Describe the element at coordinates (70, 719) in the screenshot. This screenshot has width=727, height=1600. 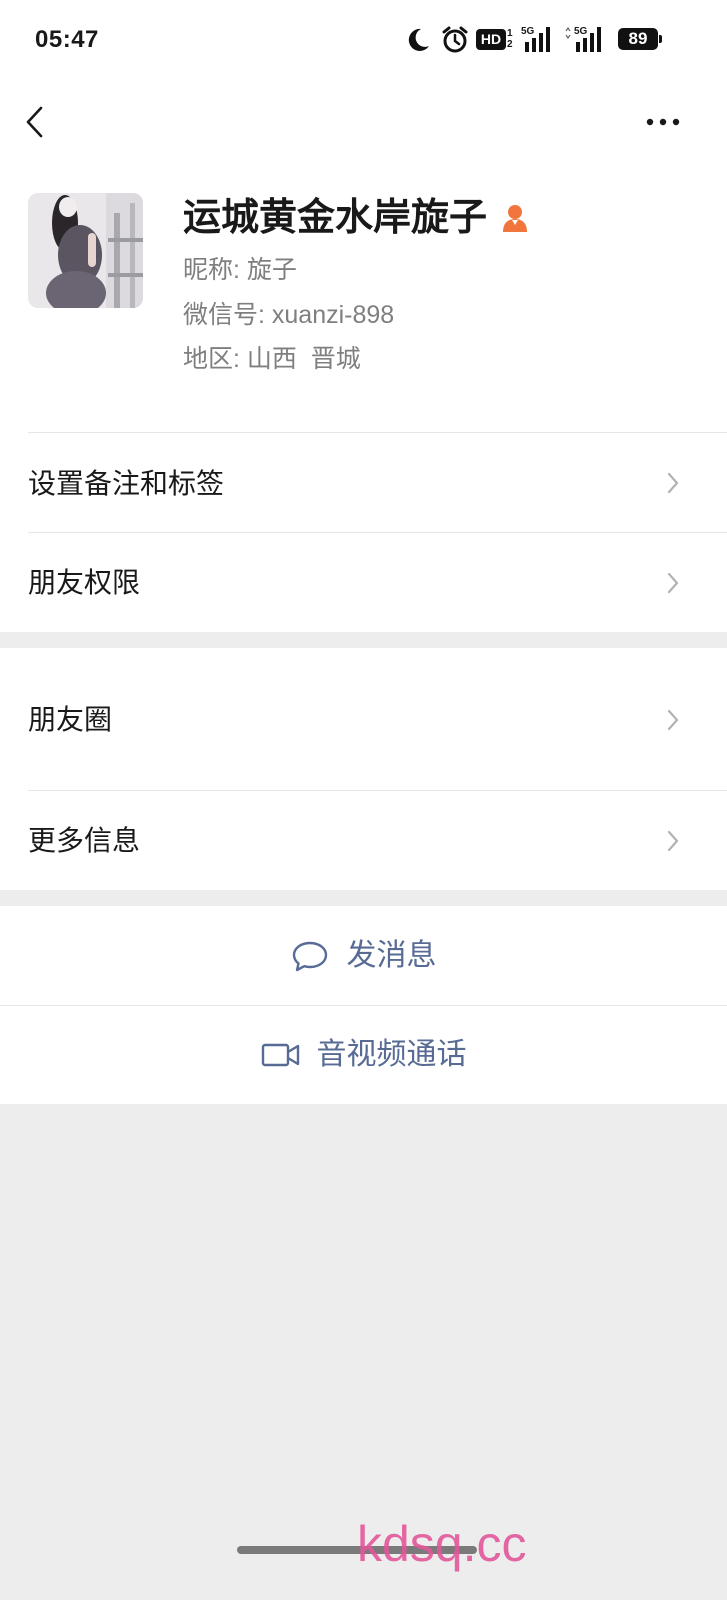
I see `row-moments-label: 朋友圈` at that location.